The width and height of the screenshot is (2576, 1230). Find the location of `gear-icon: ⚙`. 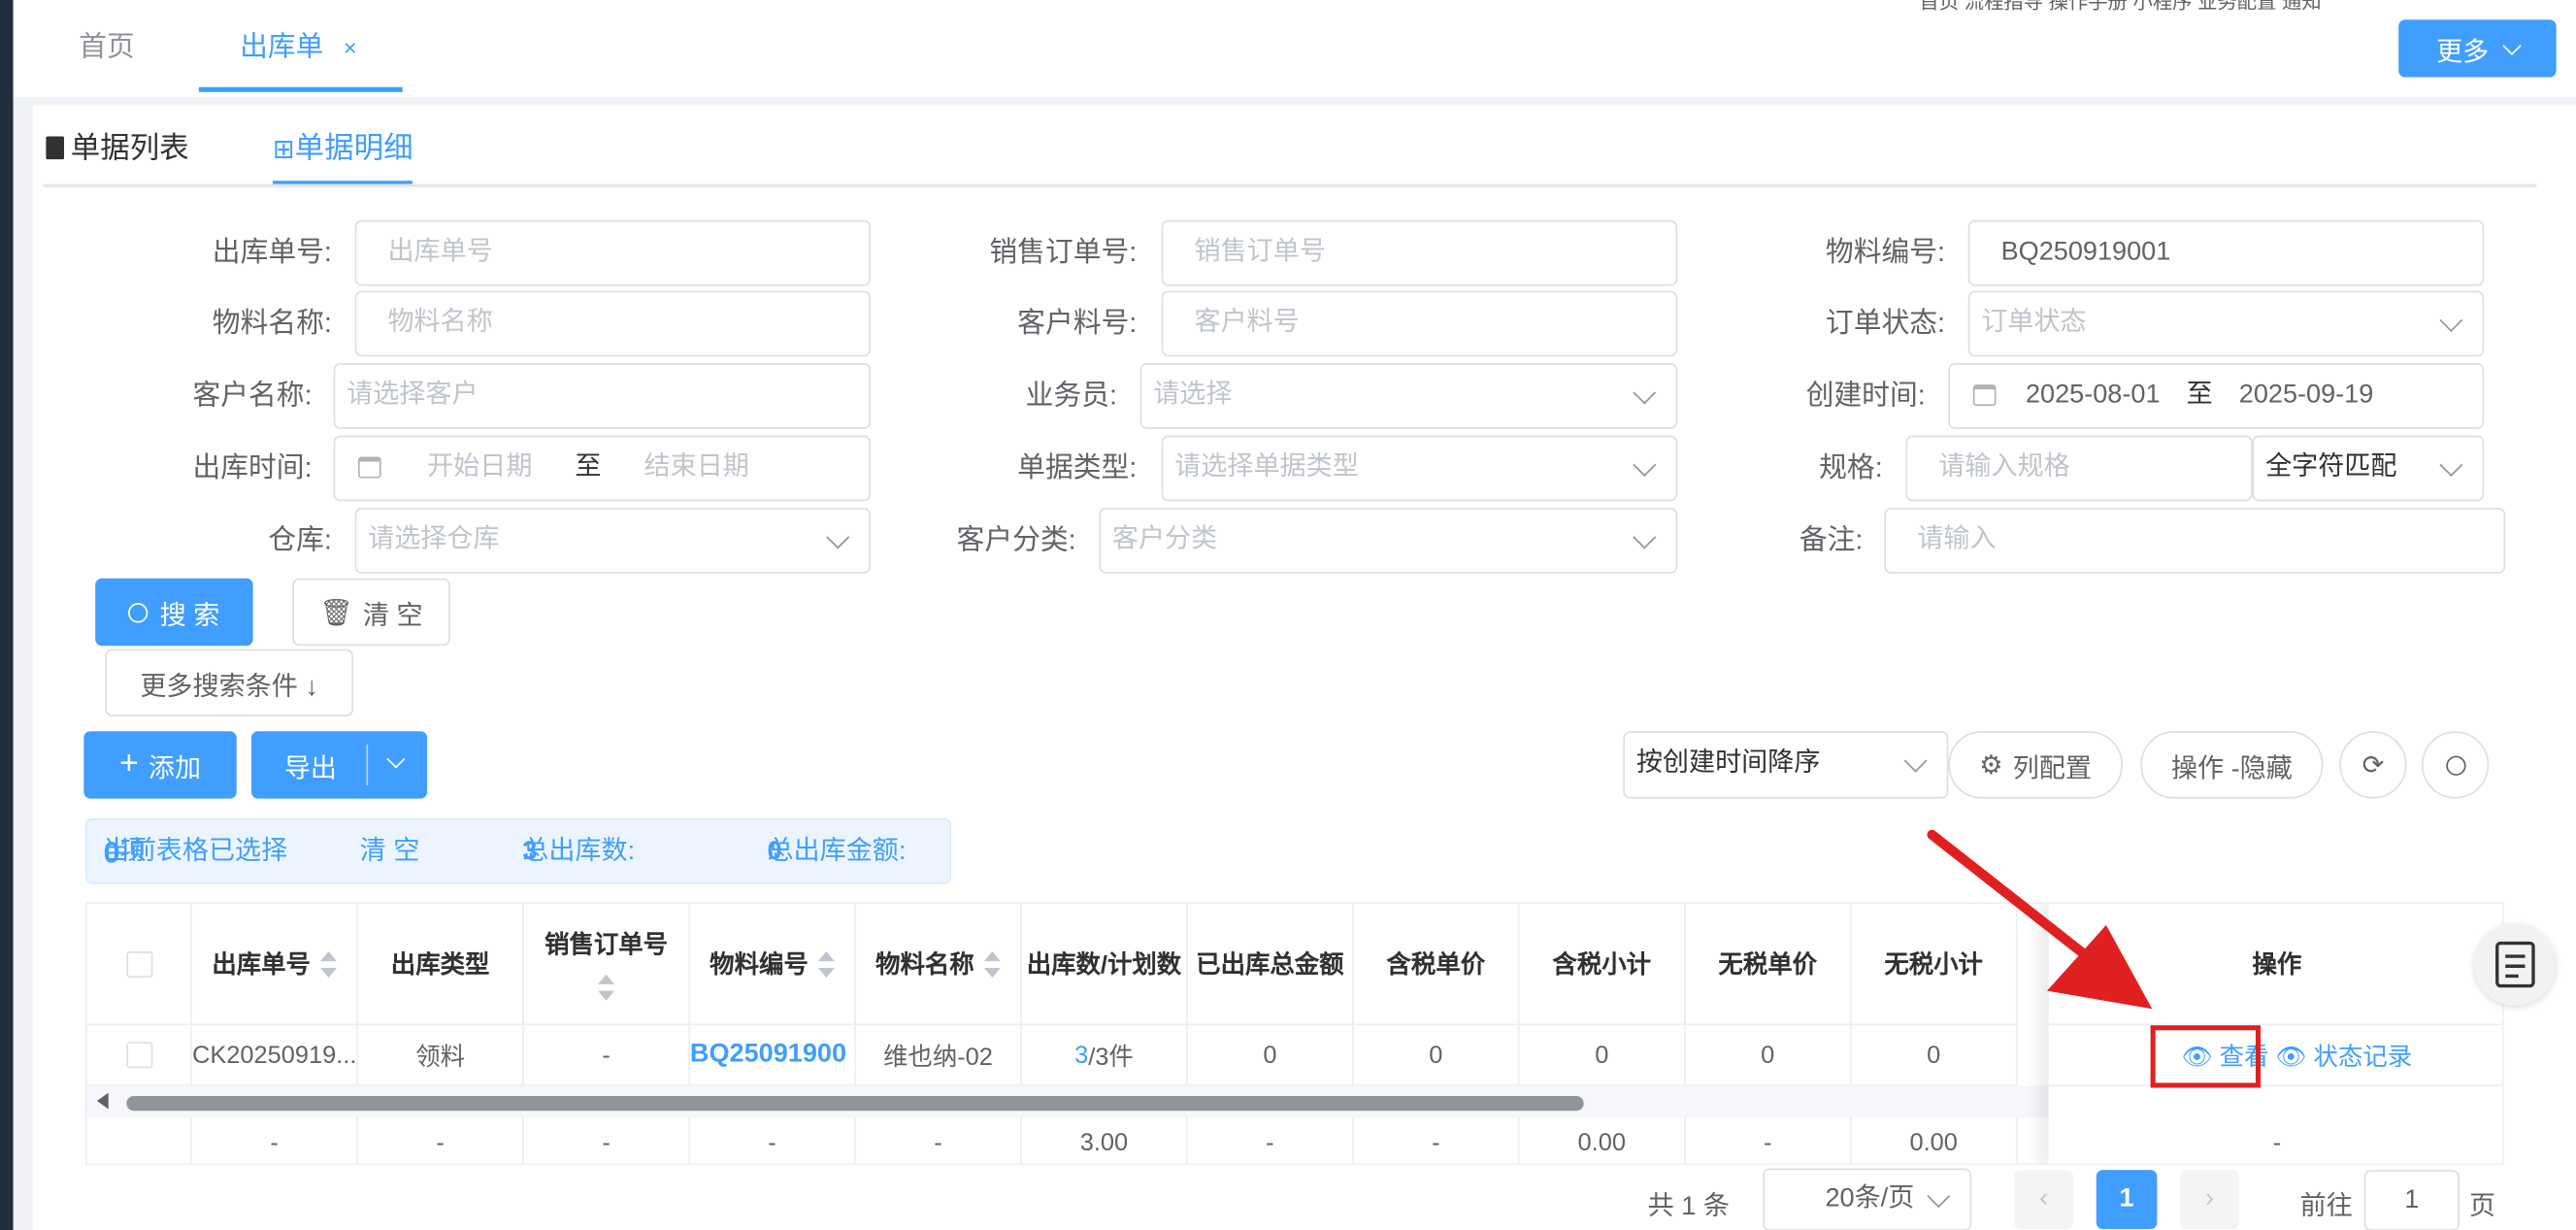

gear-icon: ⚙ is located at coordinates (1991, 766).